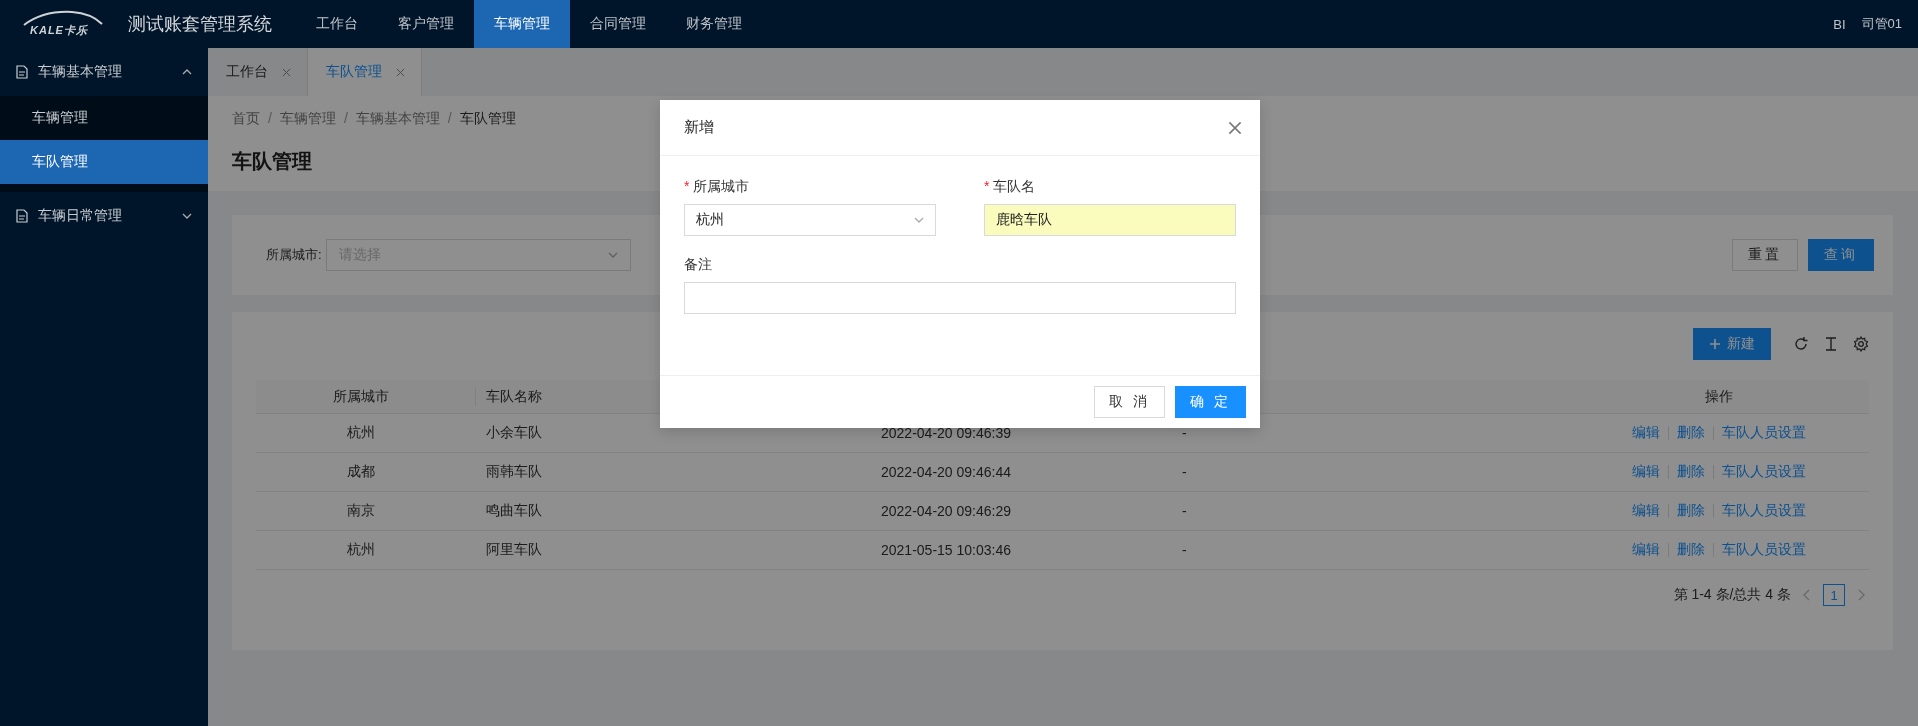 The height and width of the screenshot is (726, 1918). What do you see at coordinates (946, 472) in the screenshot?
I see `table-cell: 2022-04-20 09:46:44` at bounding box center [946, 472].